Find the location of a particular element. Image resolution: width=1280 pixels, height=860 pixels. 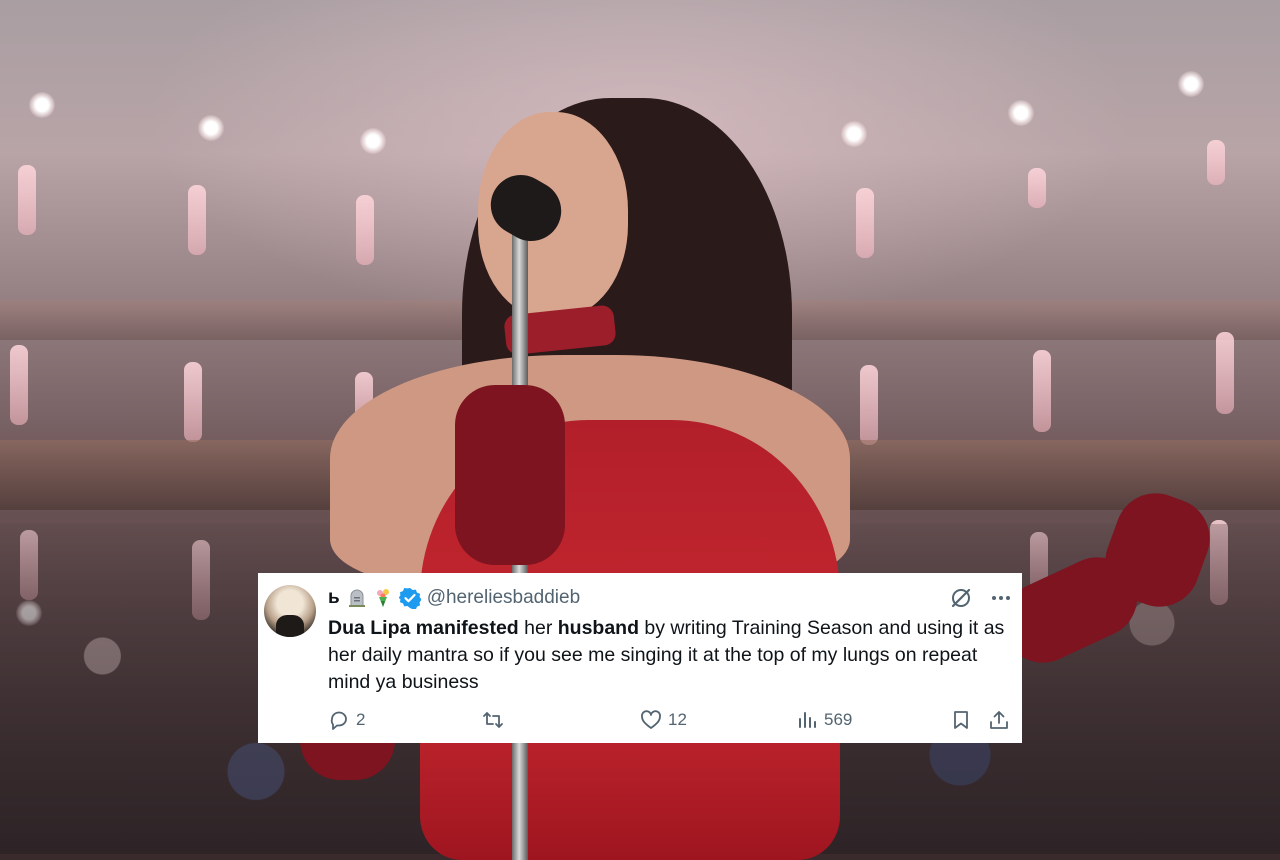

tweet-header: ь @hereliesbaddieb is located at coordinates (668, 598).